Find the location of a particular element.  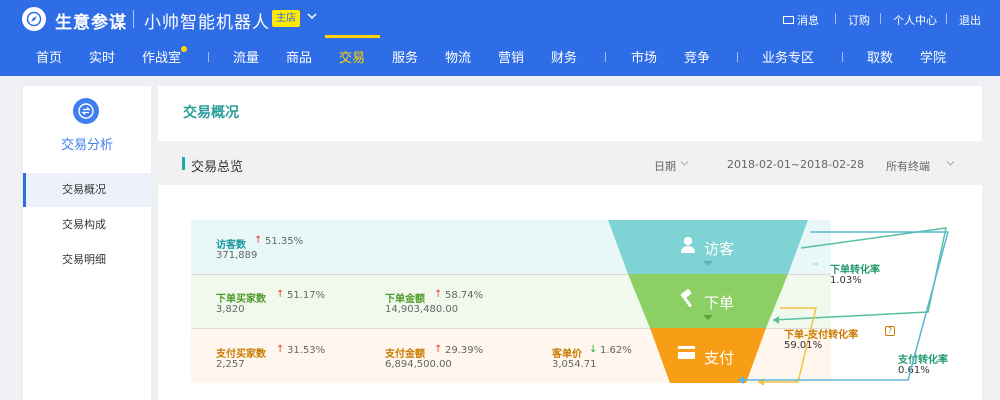

subscribe-link: 订购 is located at coordinates (859, 20).